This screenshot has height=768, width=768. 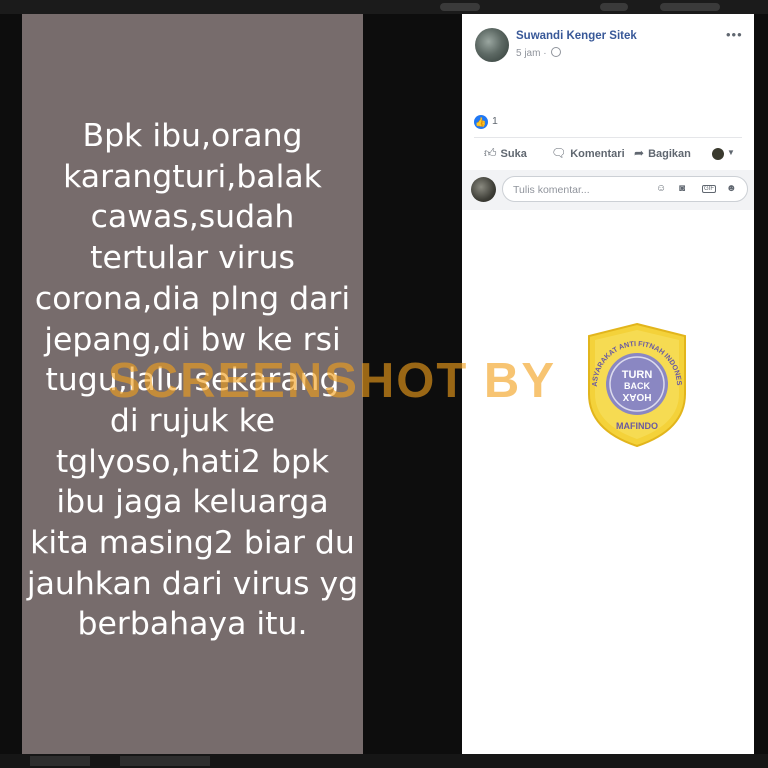 I want to click on globe-icon, so click(x=556, y=52).